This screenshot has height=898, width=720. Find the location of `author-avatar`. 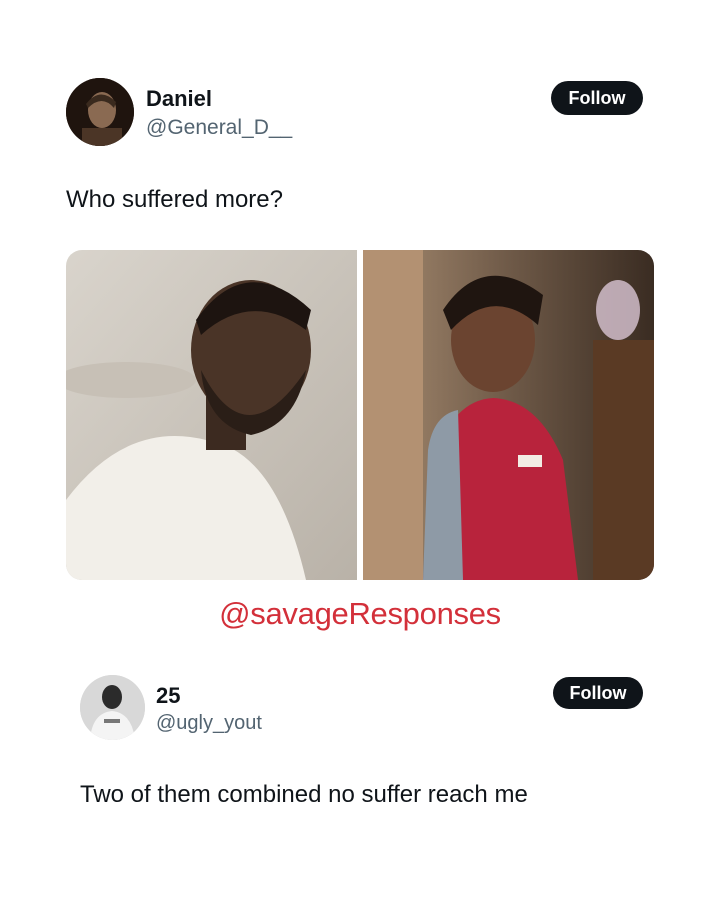

author-avatar is located at coordinates (100, 112).